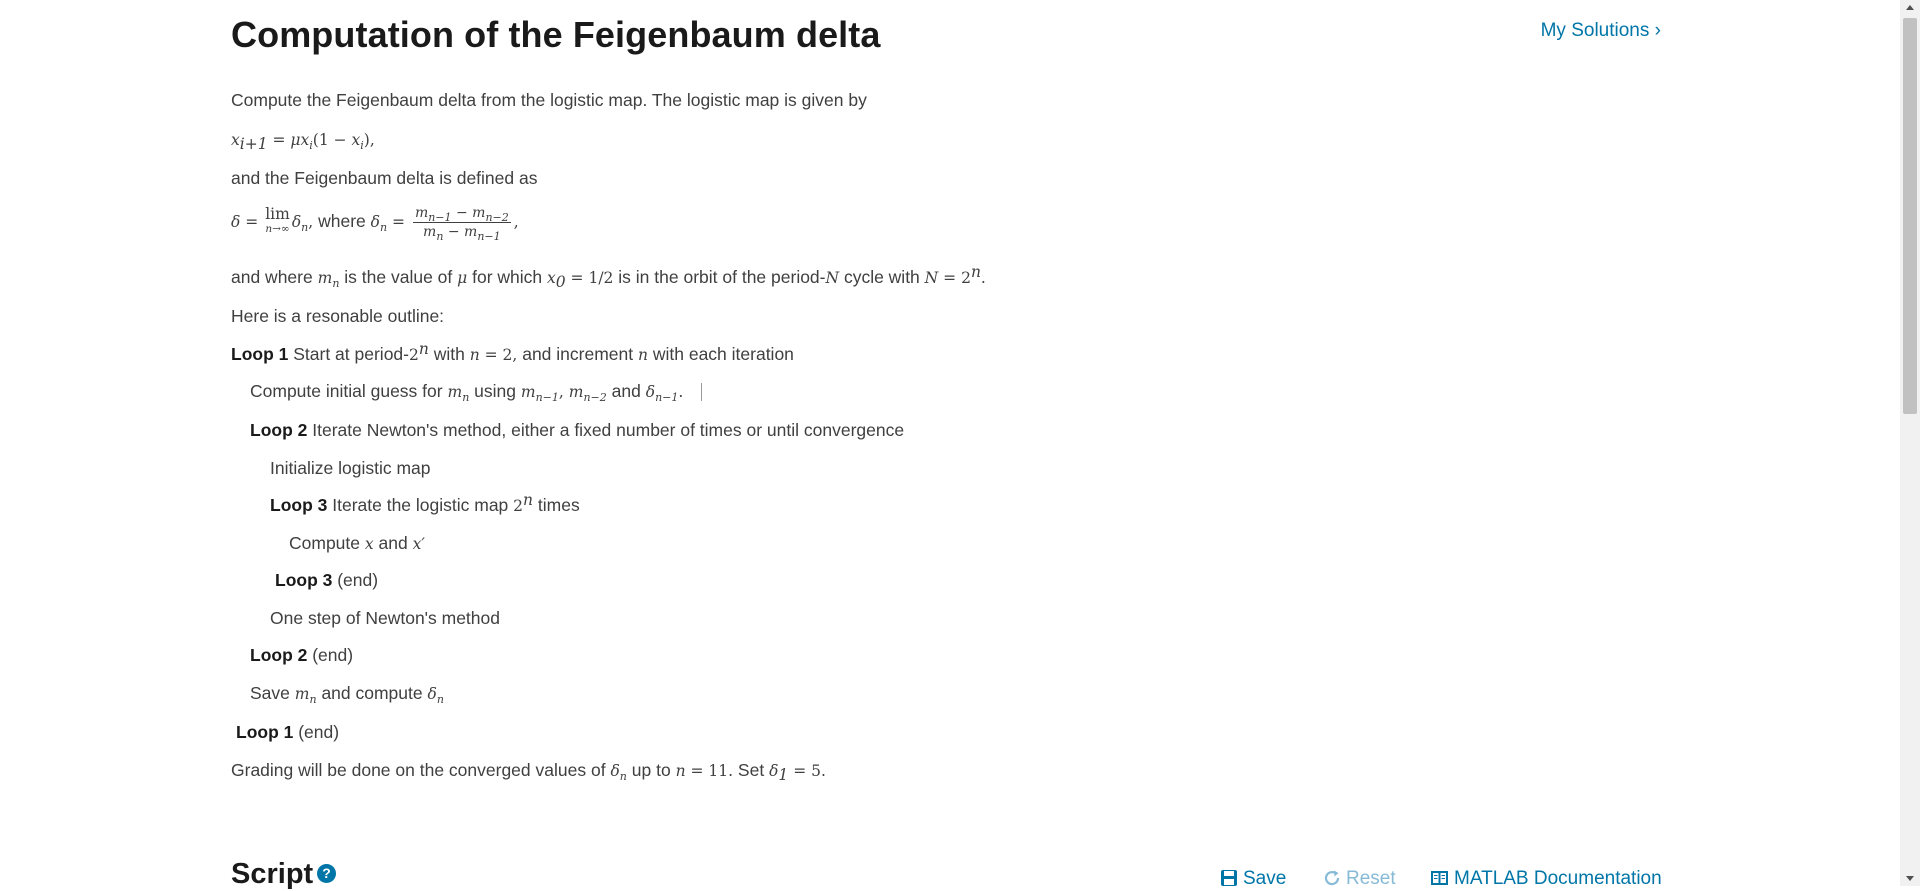 Image resolution: width=1920 pixels, height=891 pixels. I want to click on init-logistic-step: Initialize logistic map, so click(350, 468).